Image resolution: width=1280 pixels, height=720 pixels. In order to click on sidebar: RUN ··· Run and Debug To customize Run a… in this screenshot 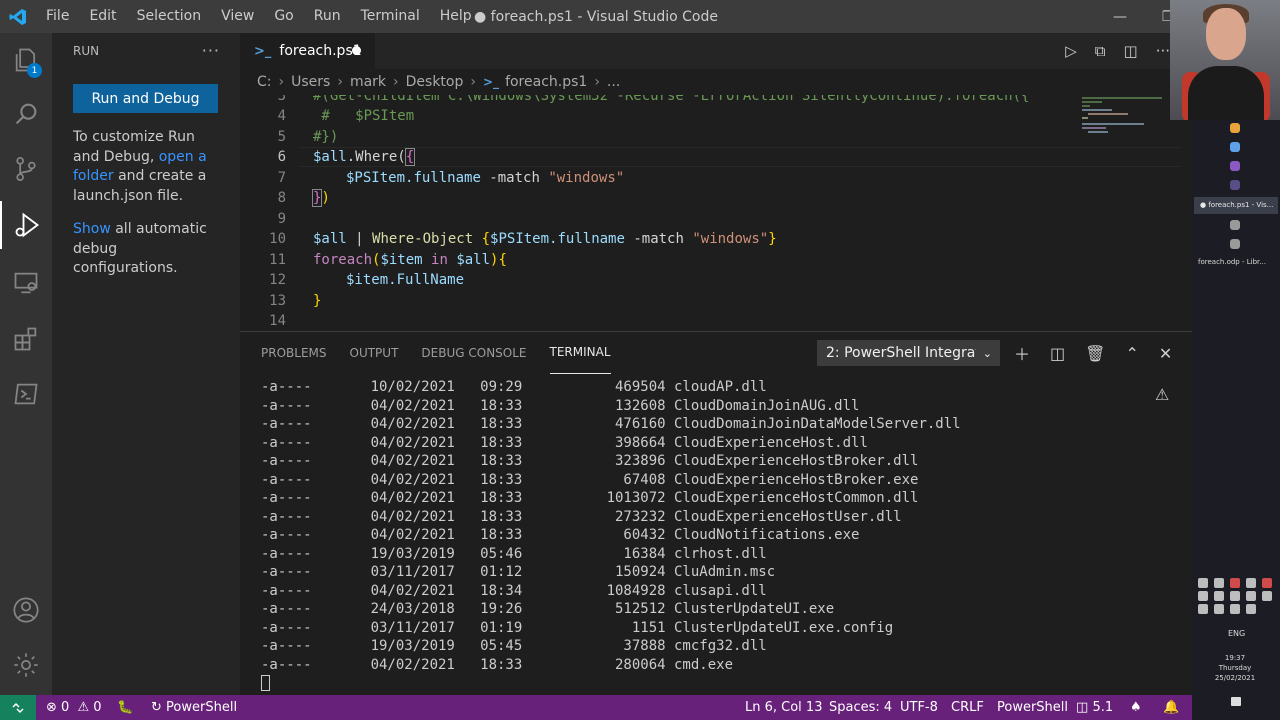, I will do `click(146, 364)`.